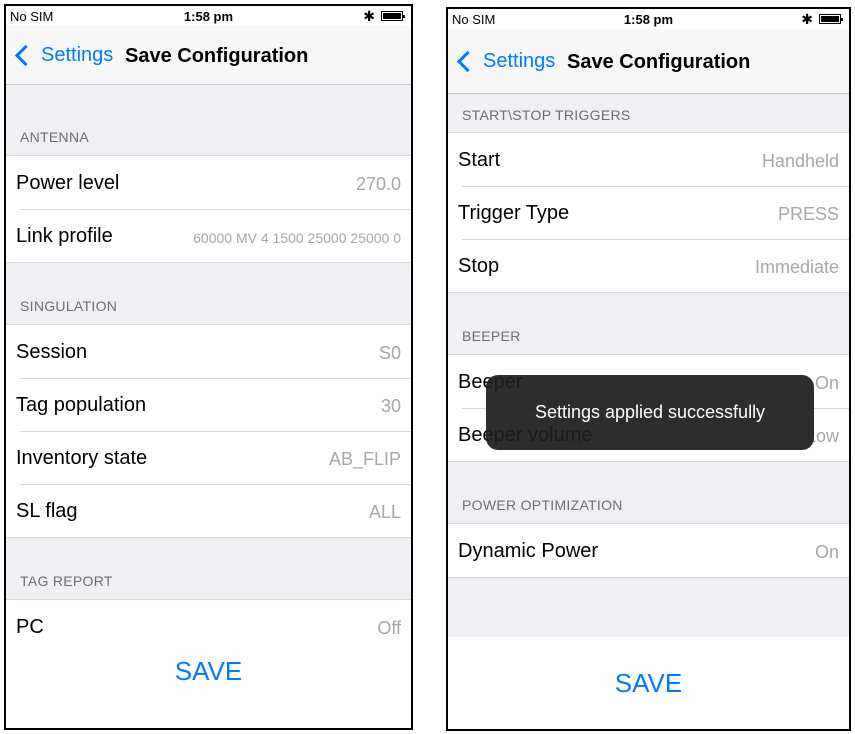 This screenshot has height=734, width=855. I want to click on row-start: Start Handheld, so click(648, 159).